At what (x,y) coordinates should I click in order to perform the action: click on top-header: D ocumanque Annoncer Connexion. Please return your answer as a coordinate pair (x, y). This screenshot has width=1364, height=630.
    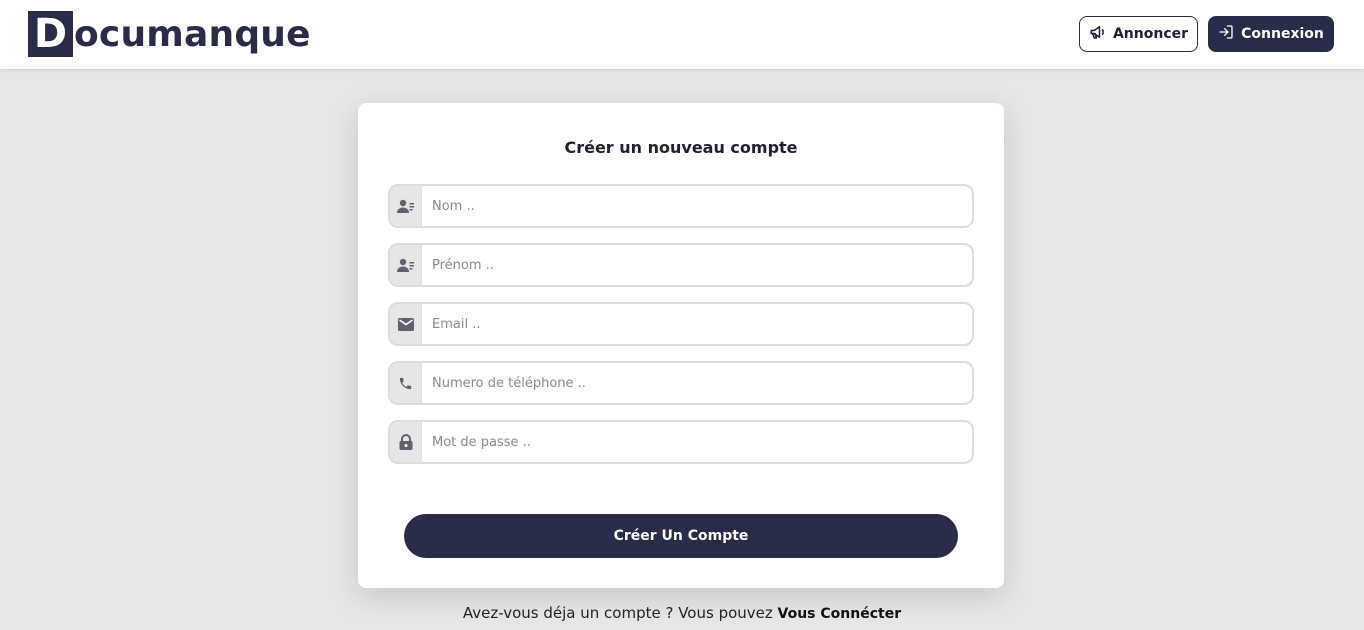
    Looking at the image, I should click on (682, 35).